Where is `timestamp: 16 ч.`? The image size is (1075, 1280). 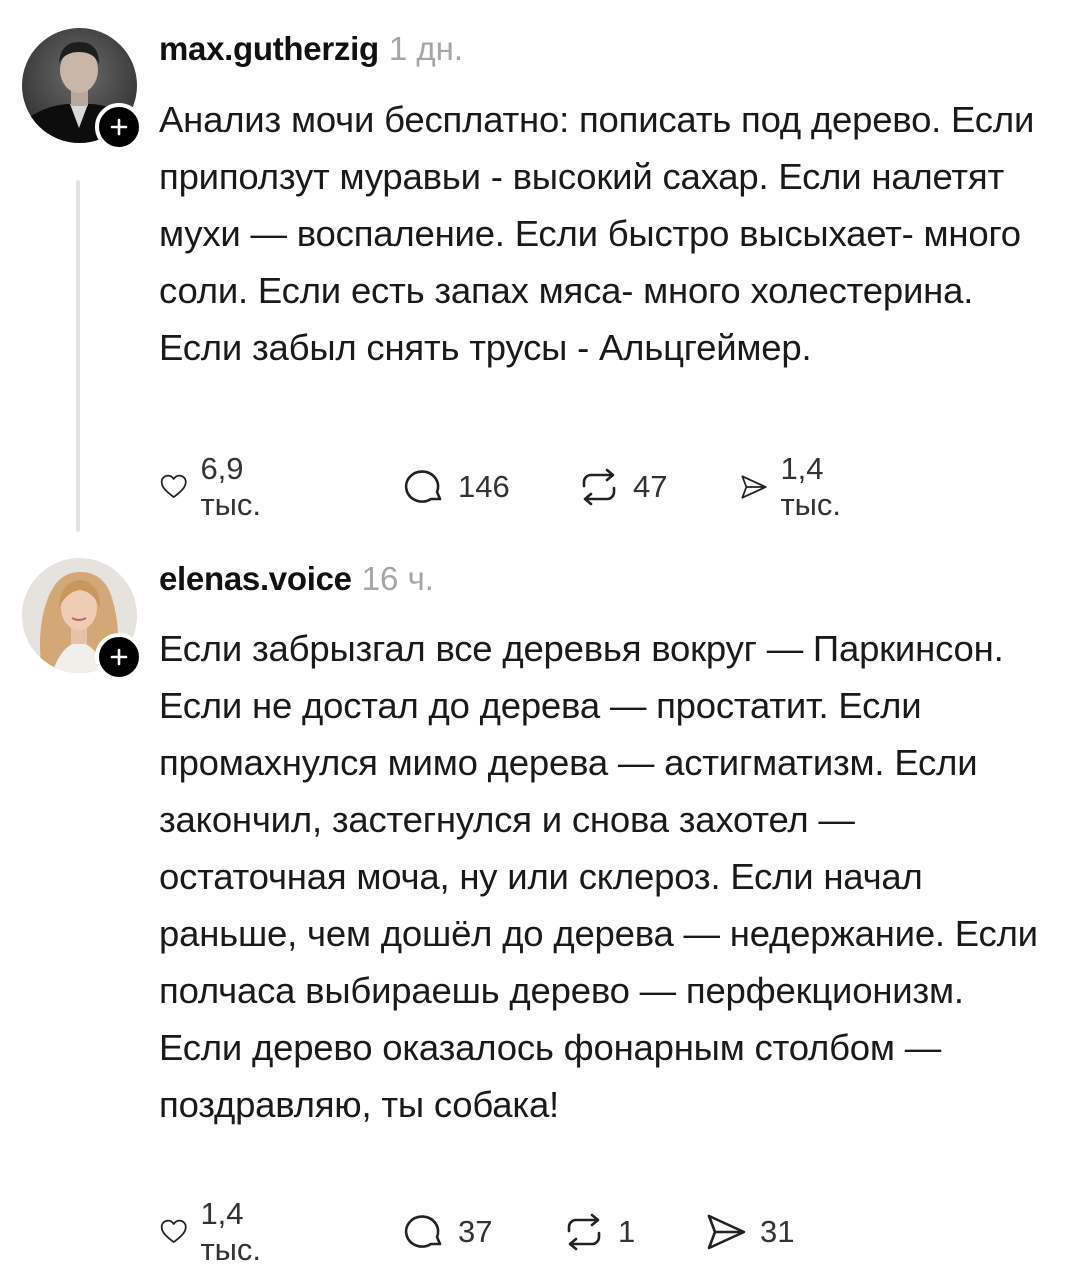
timestamp: 16 ч. is located at coordinates (397, 578).